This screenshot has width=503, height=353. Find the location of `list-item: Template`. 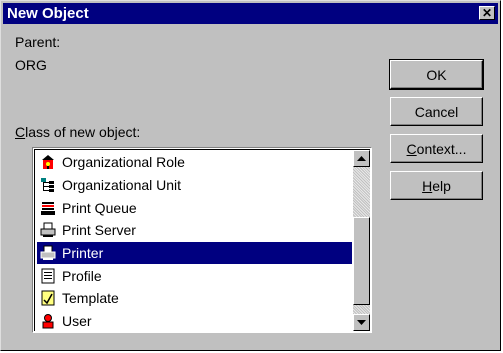

list-item: Template is located at coordinates (194, 298).